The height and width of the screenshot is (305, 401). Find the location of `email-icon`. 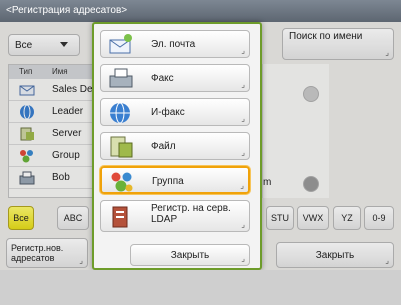

email-icon is located at coordinates (121, 45).